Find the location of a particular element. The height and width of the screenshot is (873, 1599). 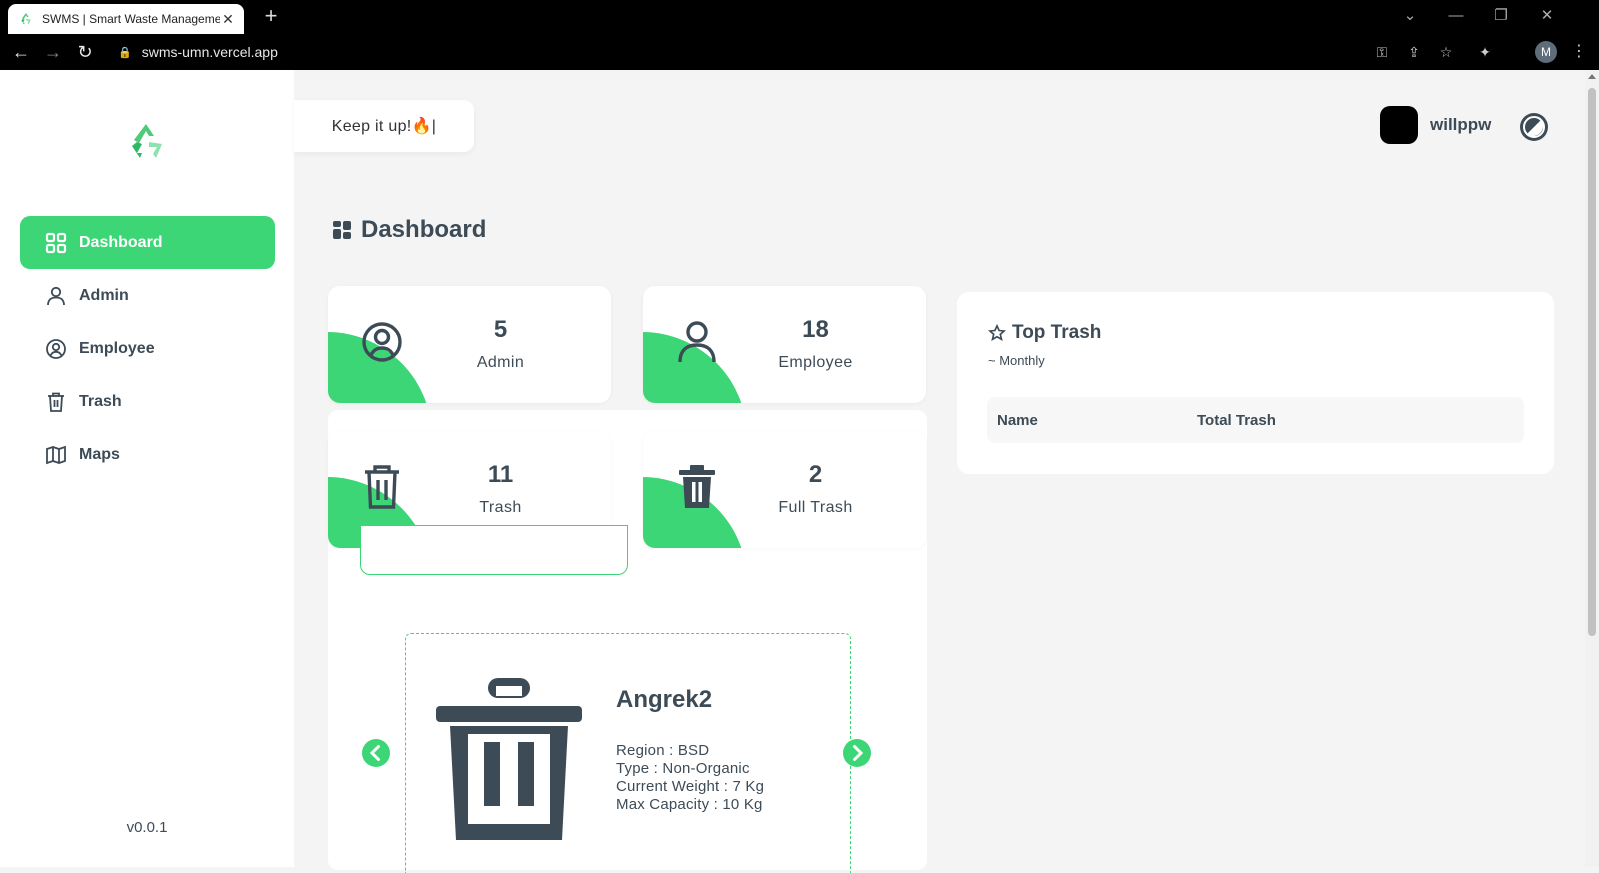

back-icon: ← is located at coordinates (21, 52).